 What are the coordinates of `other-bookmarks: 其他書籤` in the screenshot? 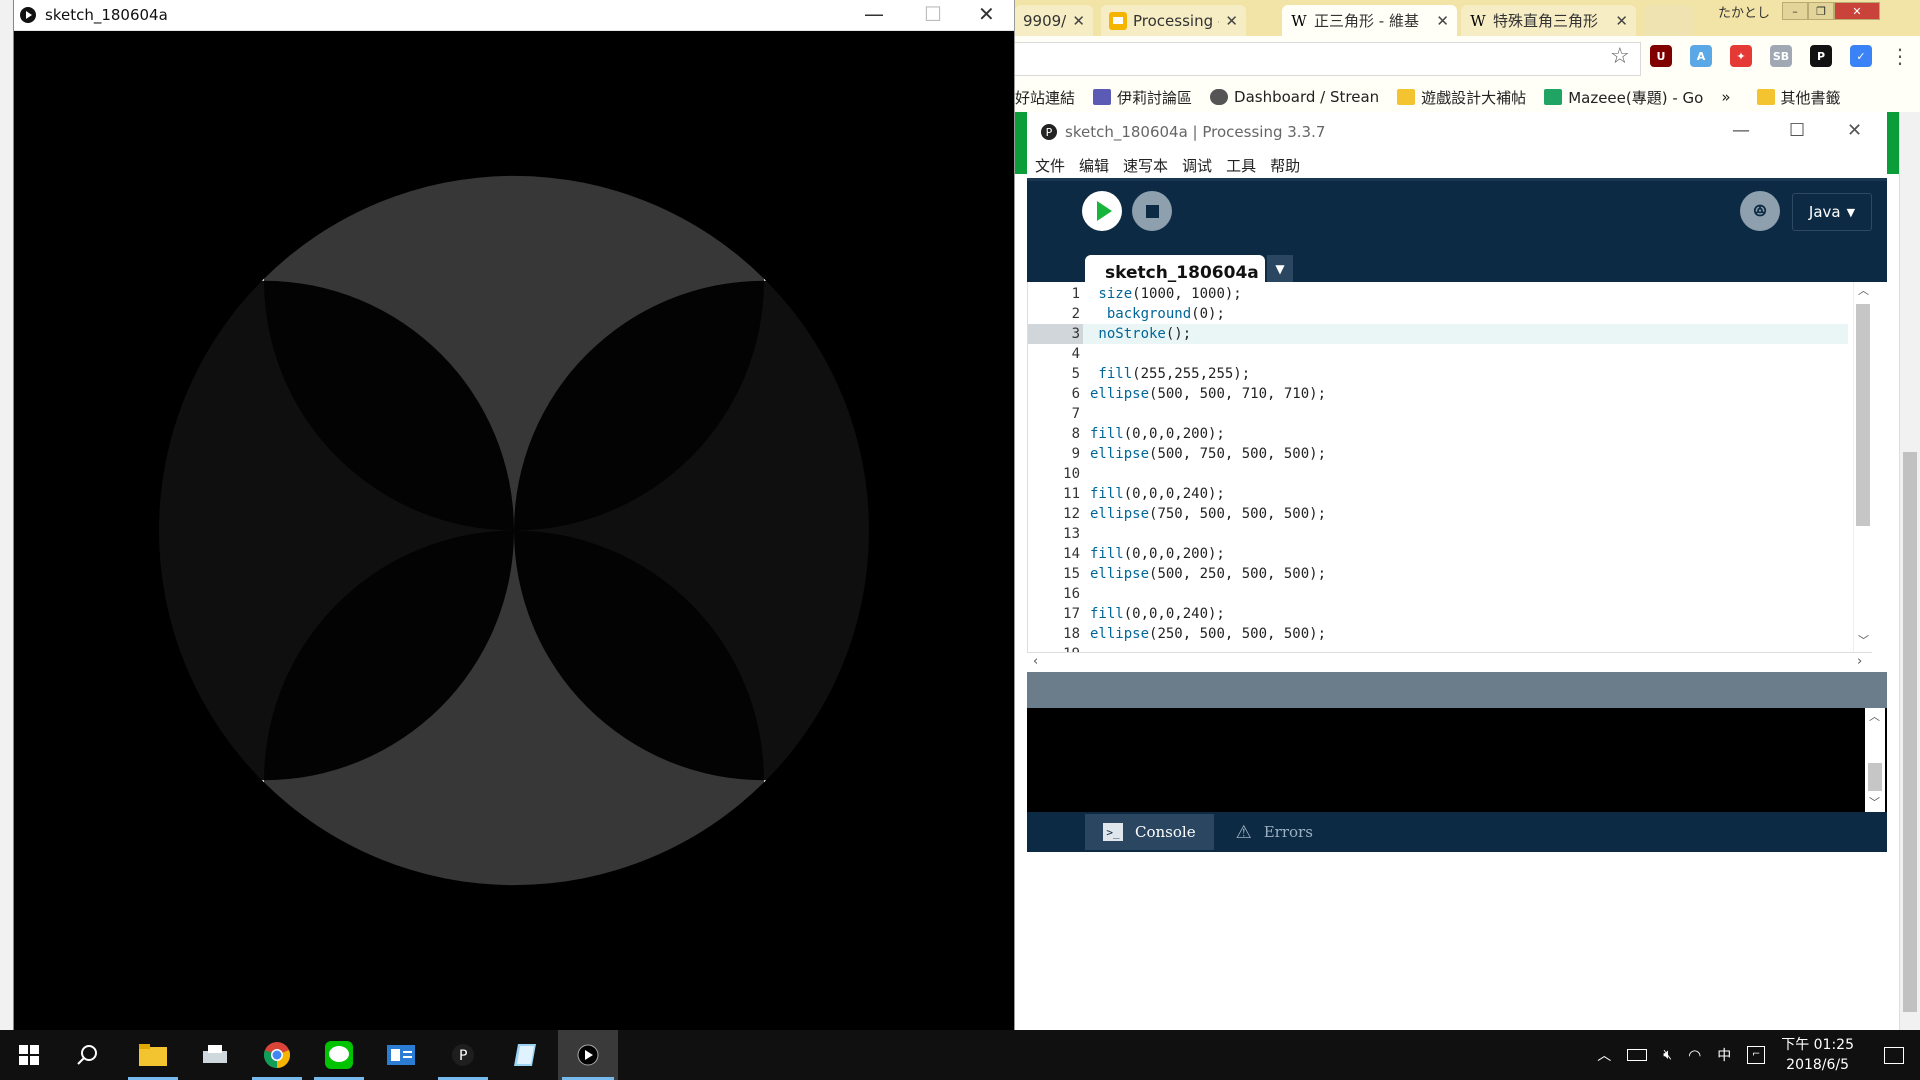 It's located at (1798, 97).